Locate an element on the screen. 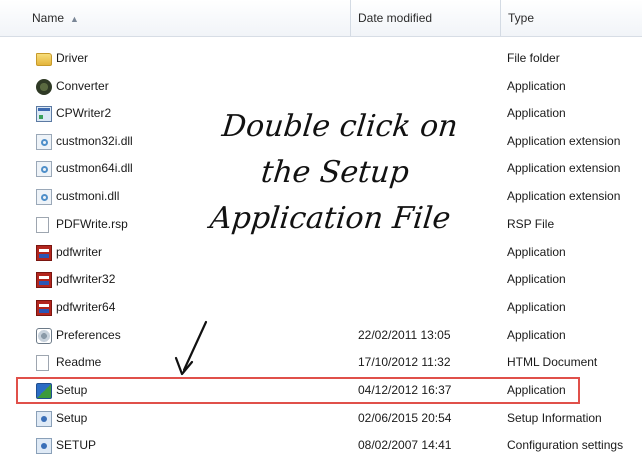  file-row-pdfwriter32: pdfwriter32 Application is located at coordinates (321, 279).